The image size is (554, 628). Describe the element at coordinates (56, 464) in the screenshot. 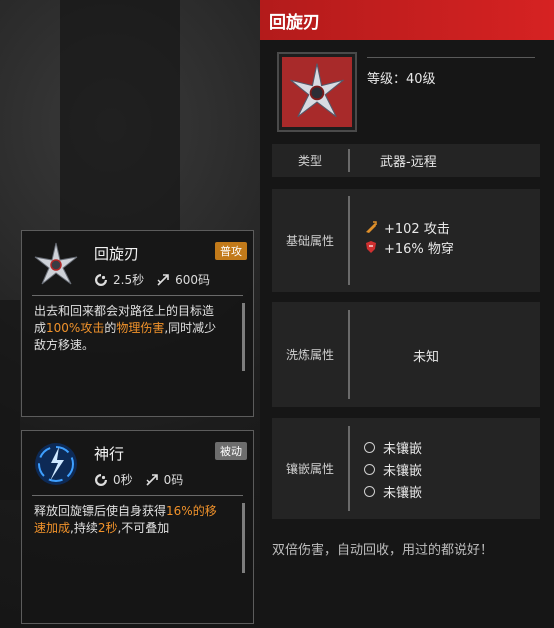

I see `lightning-swirl-icon` at that location.